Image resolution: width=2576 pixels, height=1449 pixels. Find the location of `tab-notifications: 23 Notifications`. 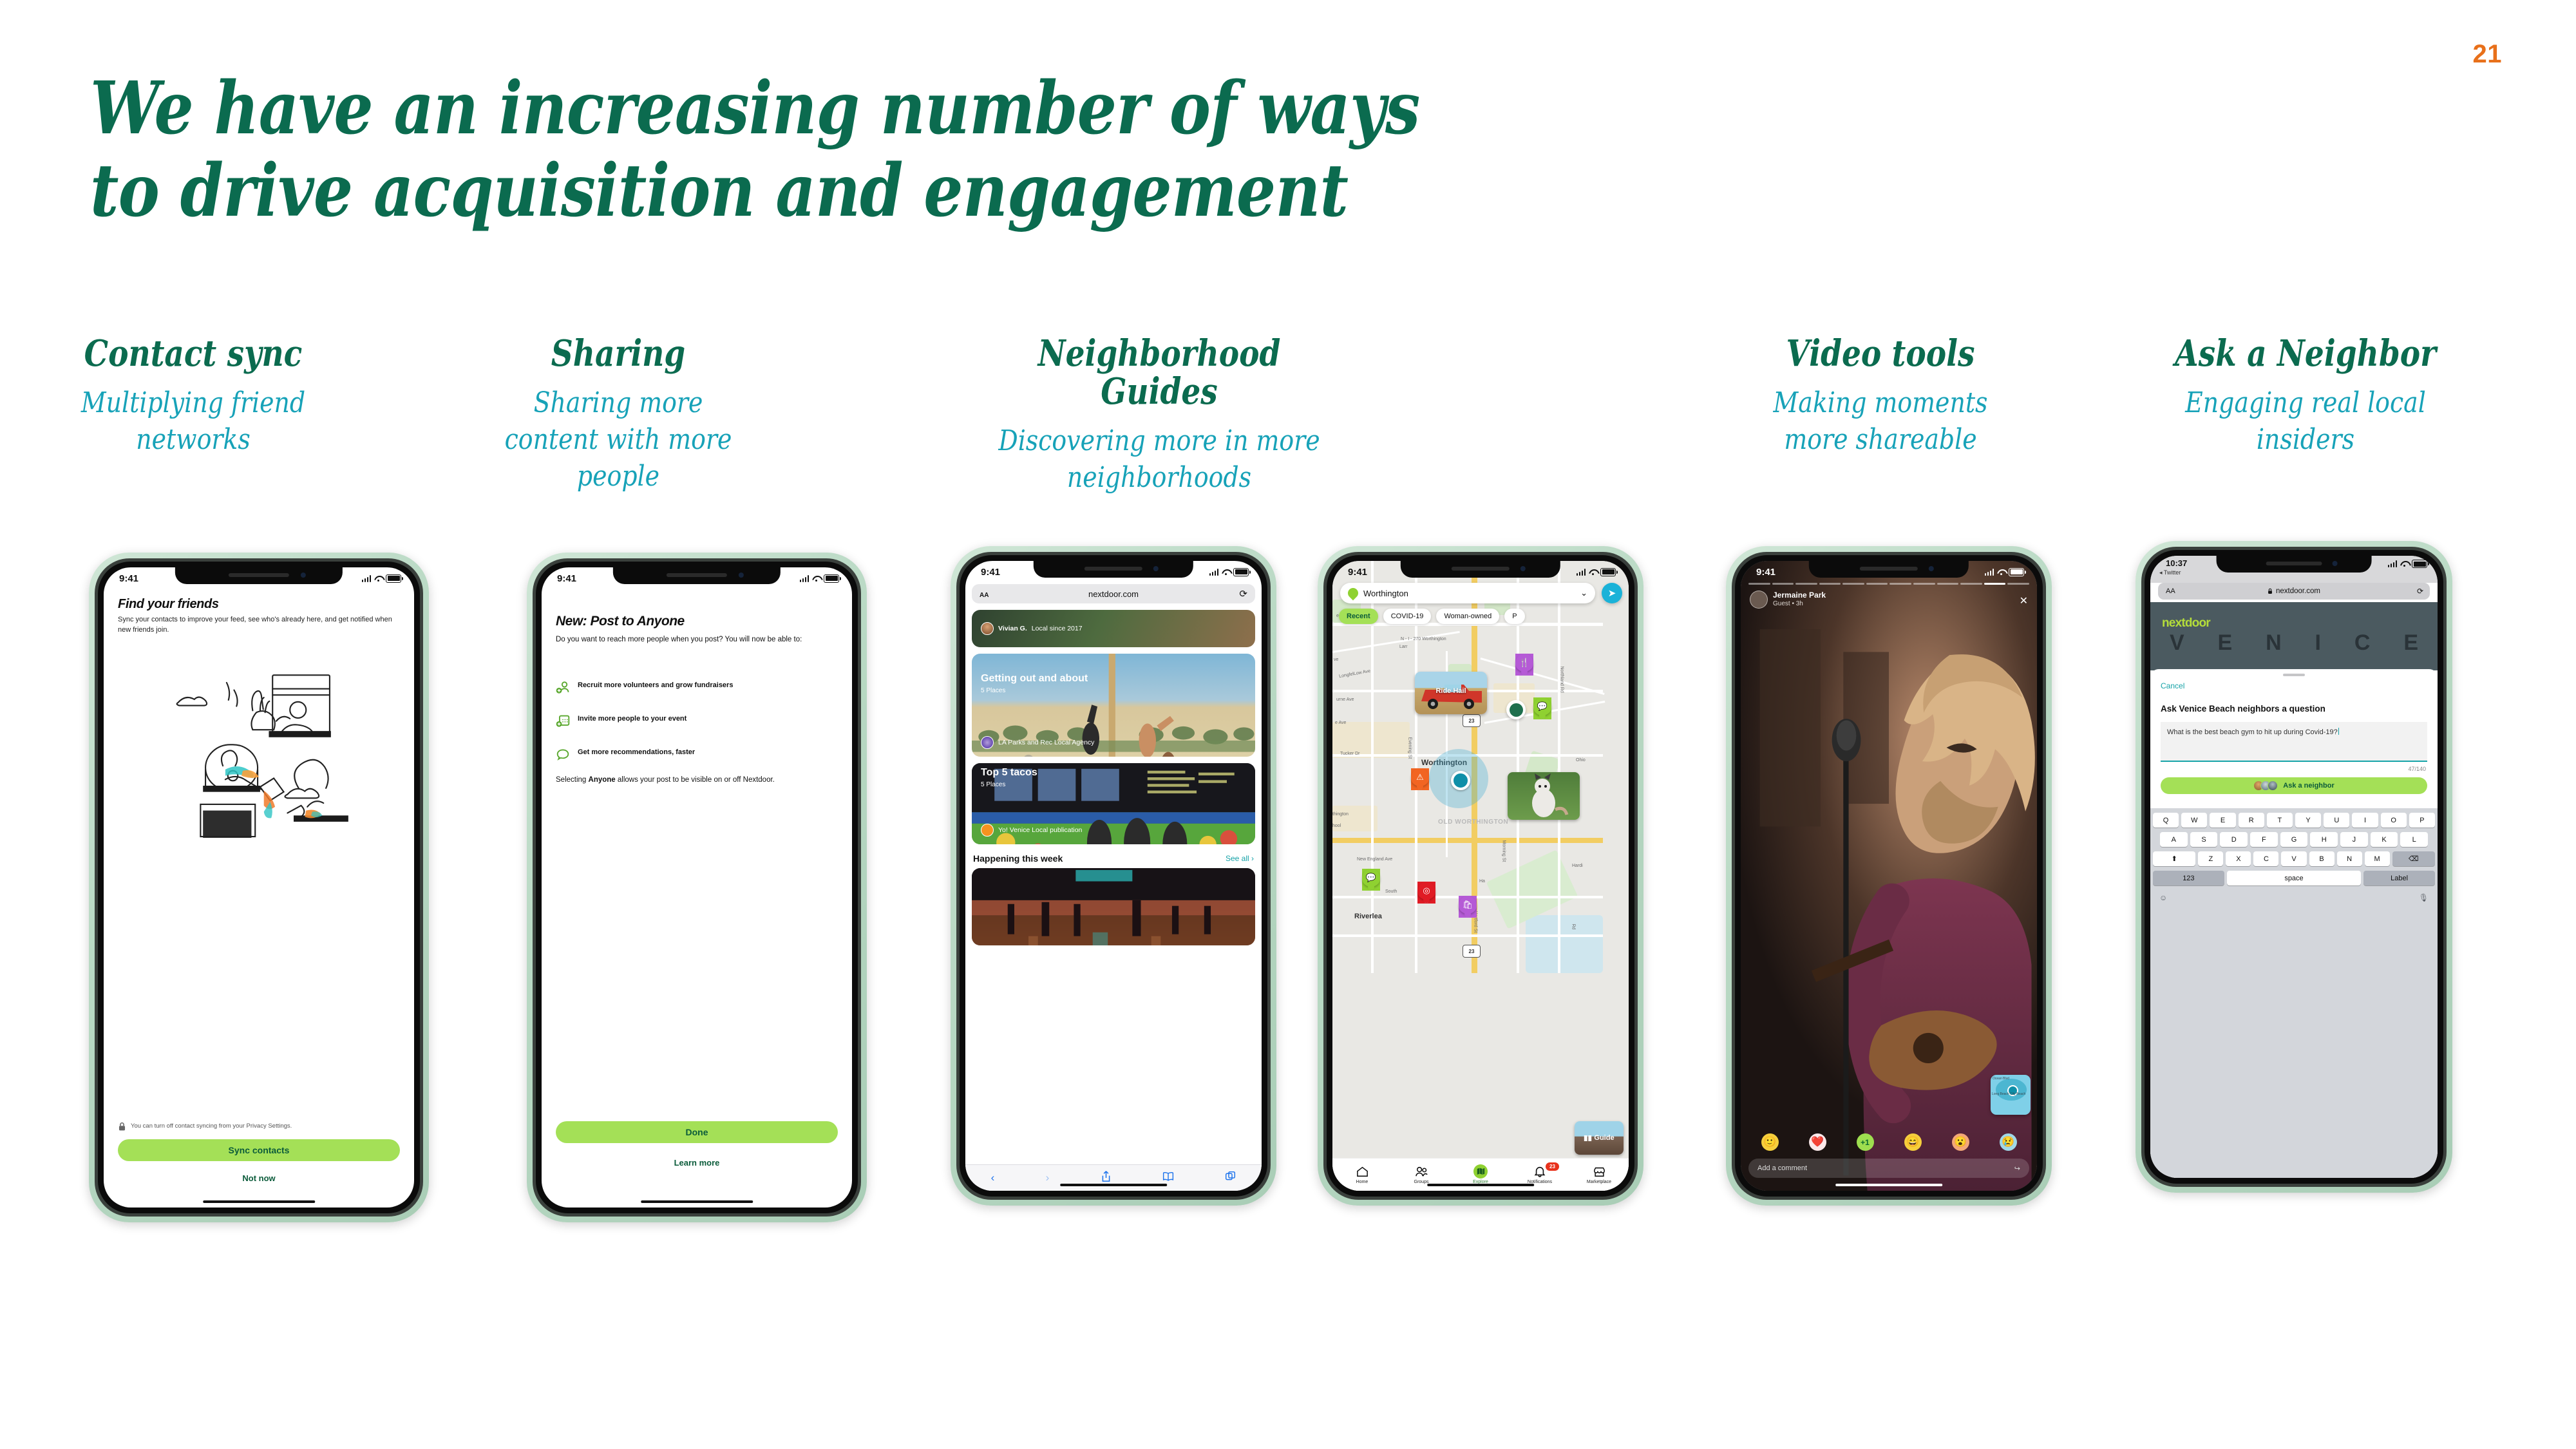

tab-notifications: 23 Notifications is located at coordinates (1539, 1173).